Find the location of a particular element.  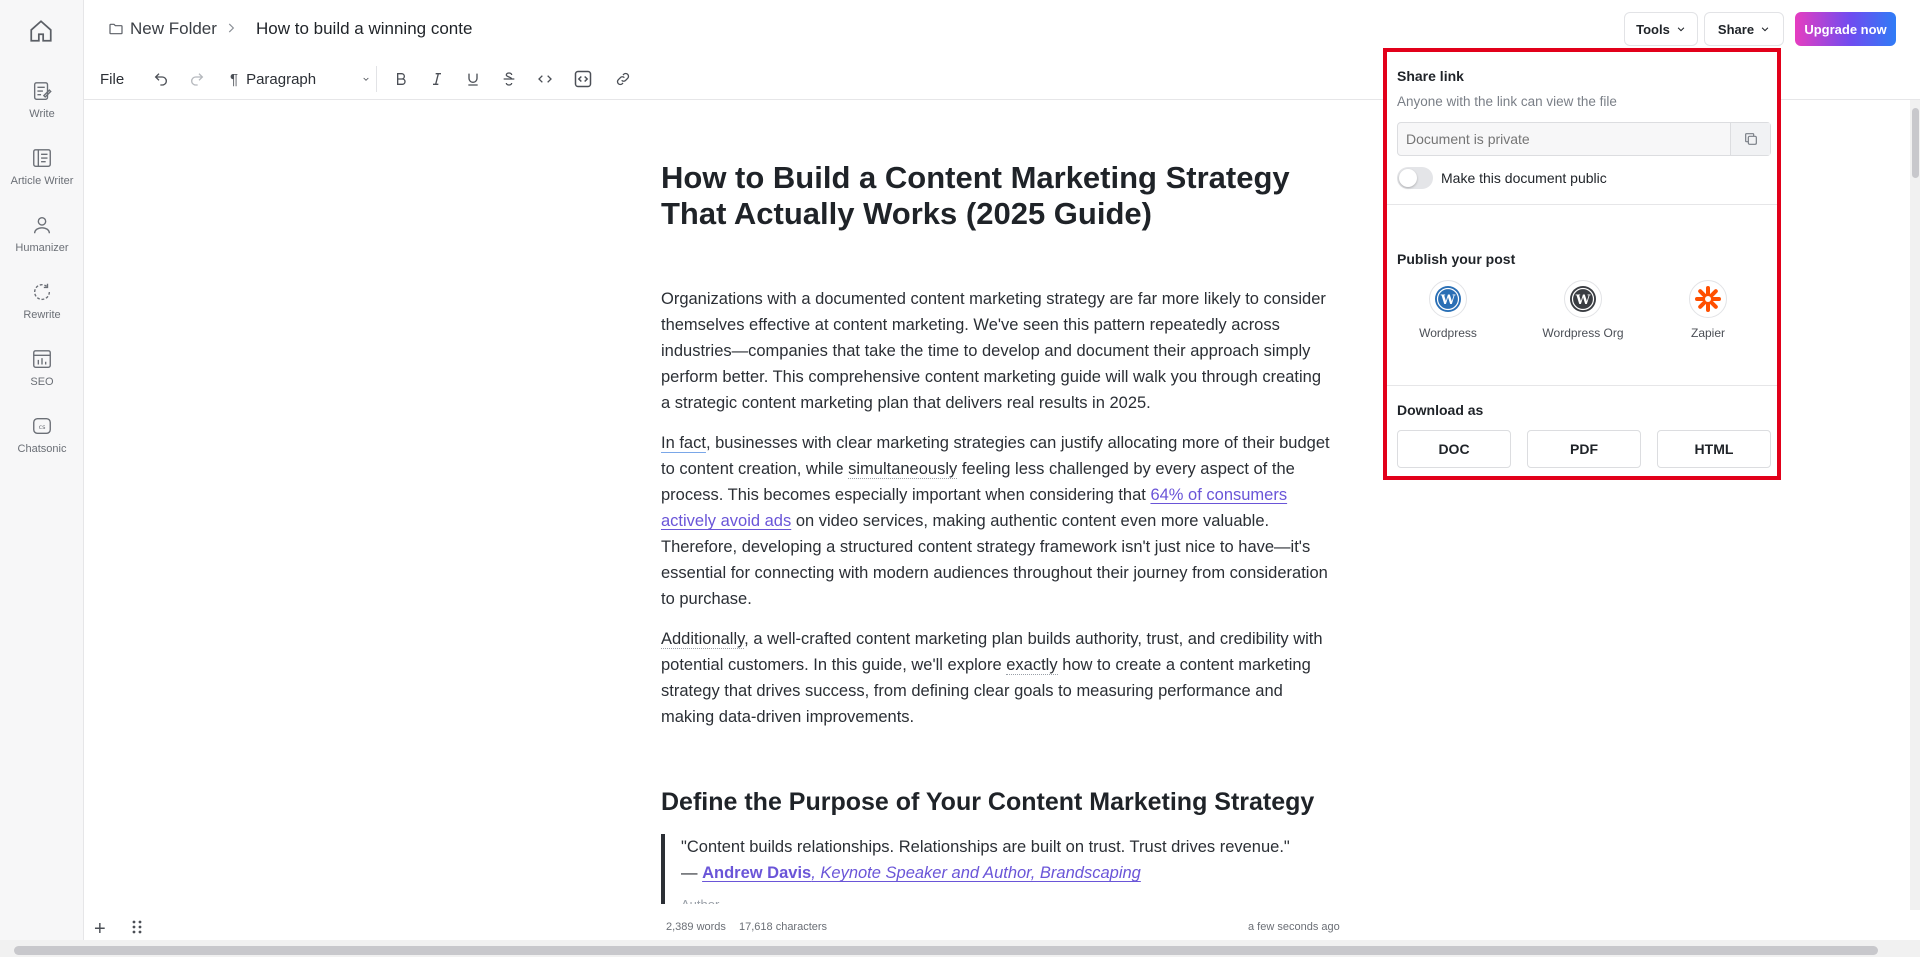

sidebar-item-write: Write is located at coordinates (42, 112).